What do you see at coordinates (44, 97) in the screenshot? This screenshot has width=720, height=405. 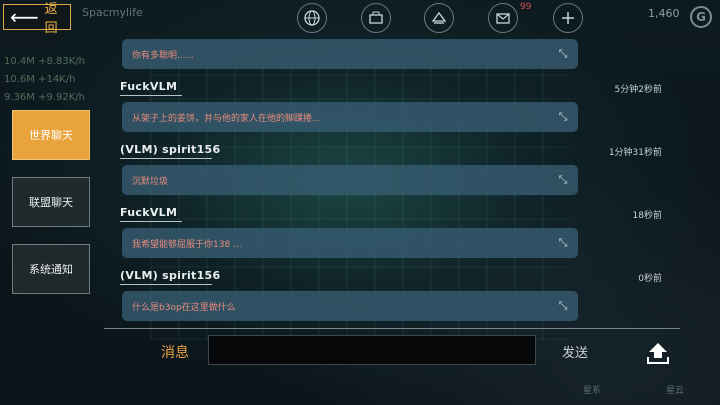 I see `resource-row: 9.36M +9.92K/h` at bounding box center [44, 97].